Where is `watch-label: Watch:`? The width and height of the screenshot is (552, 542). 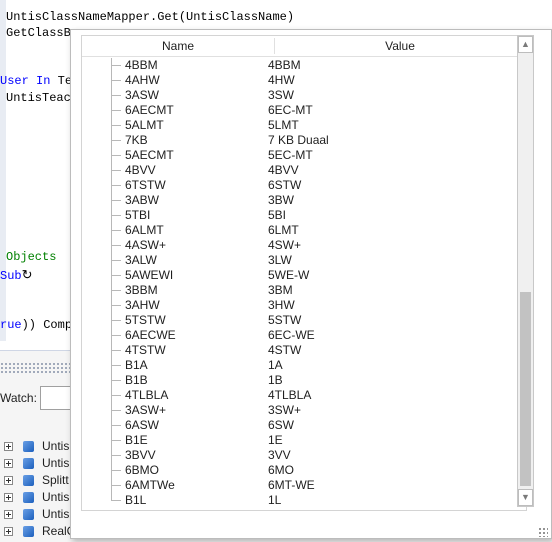 watch-label: Watch: is located at coordinates (18, 398).